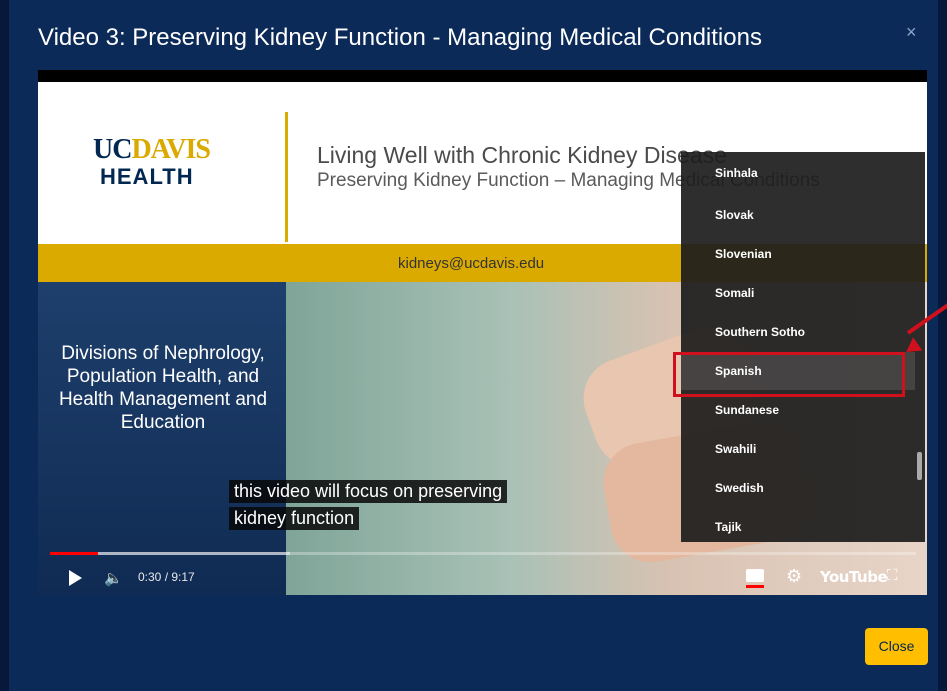 Image resolution: width=947 pixels, height=691 pixels. I want to click on spanish-highlight-box, so click(789, 374).